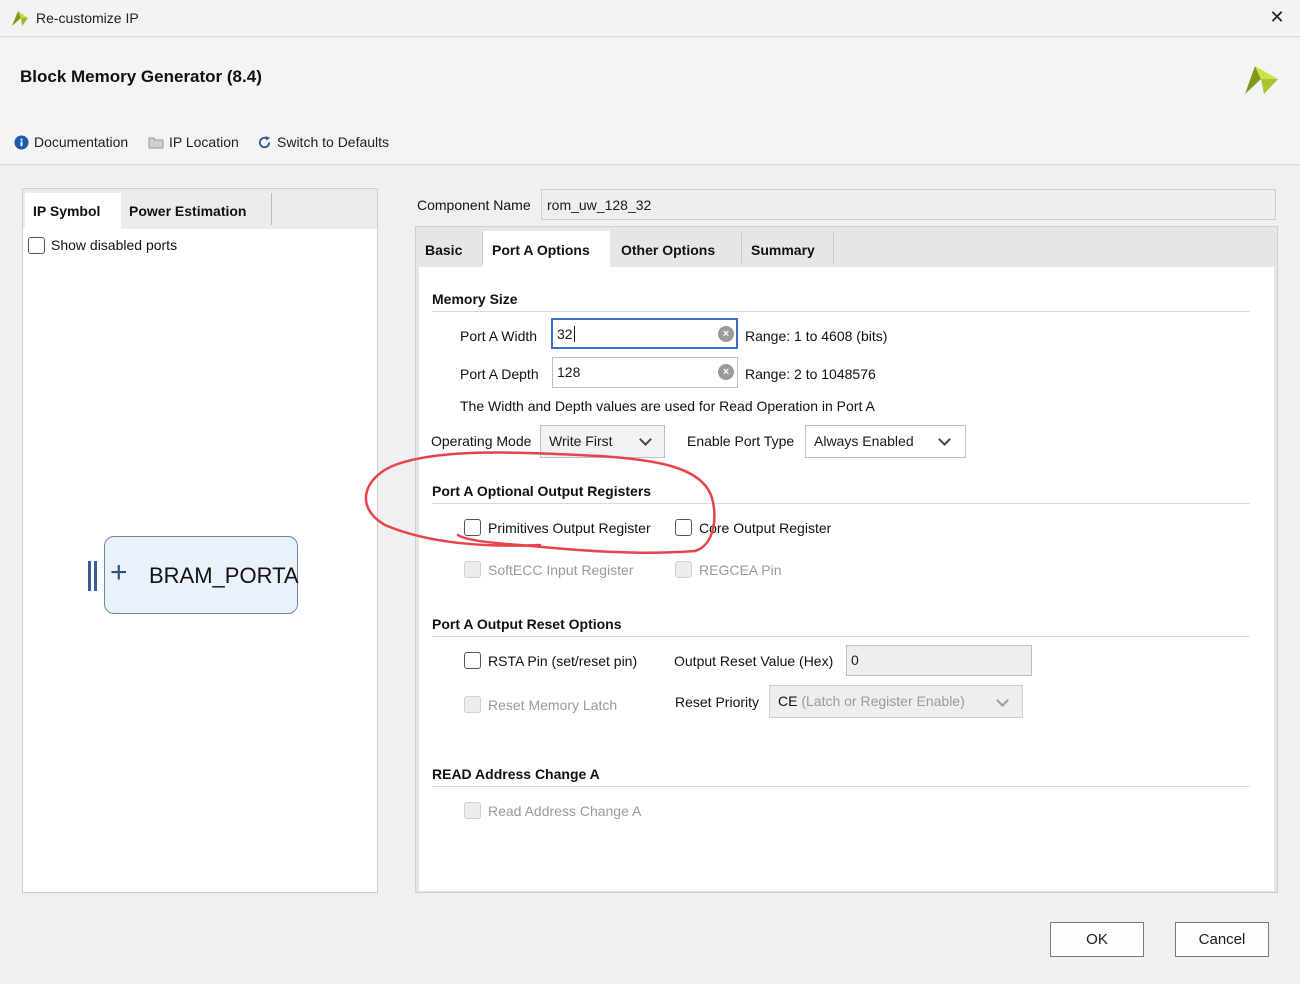  I want to click on app-logo-icon, so click(20, 18).